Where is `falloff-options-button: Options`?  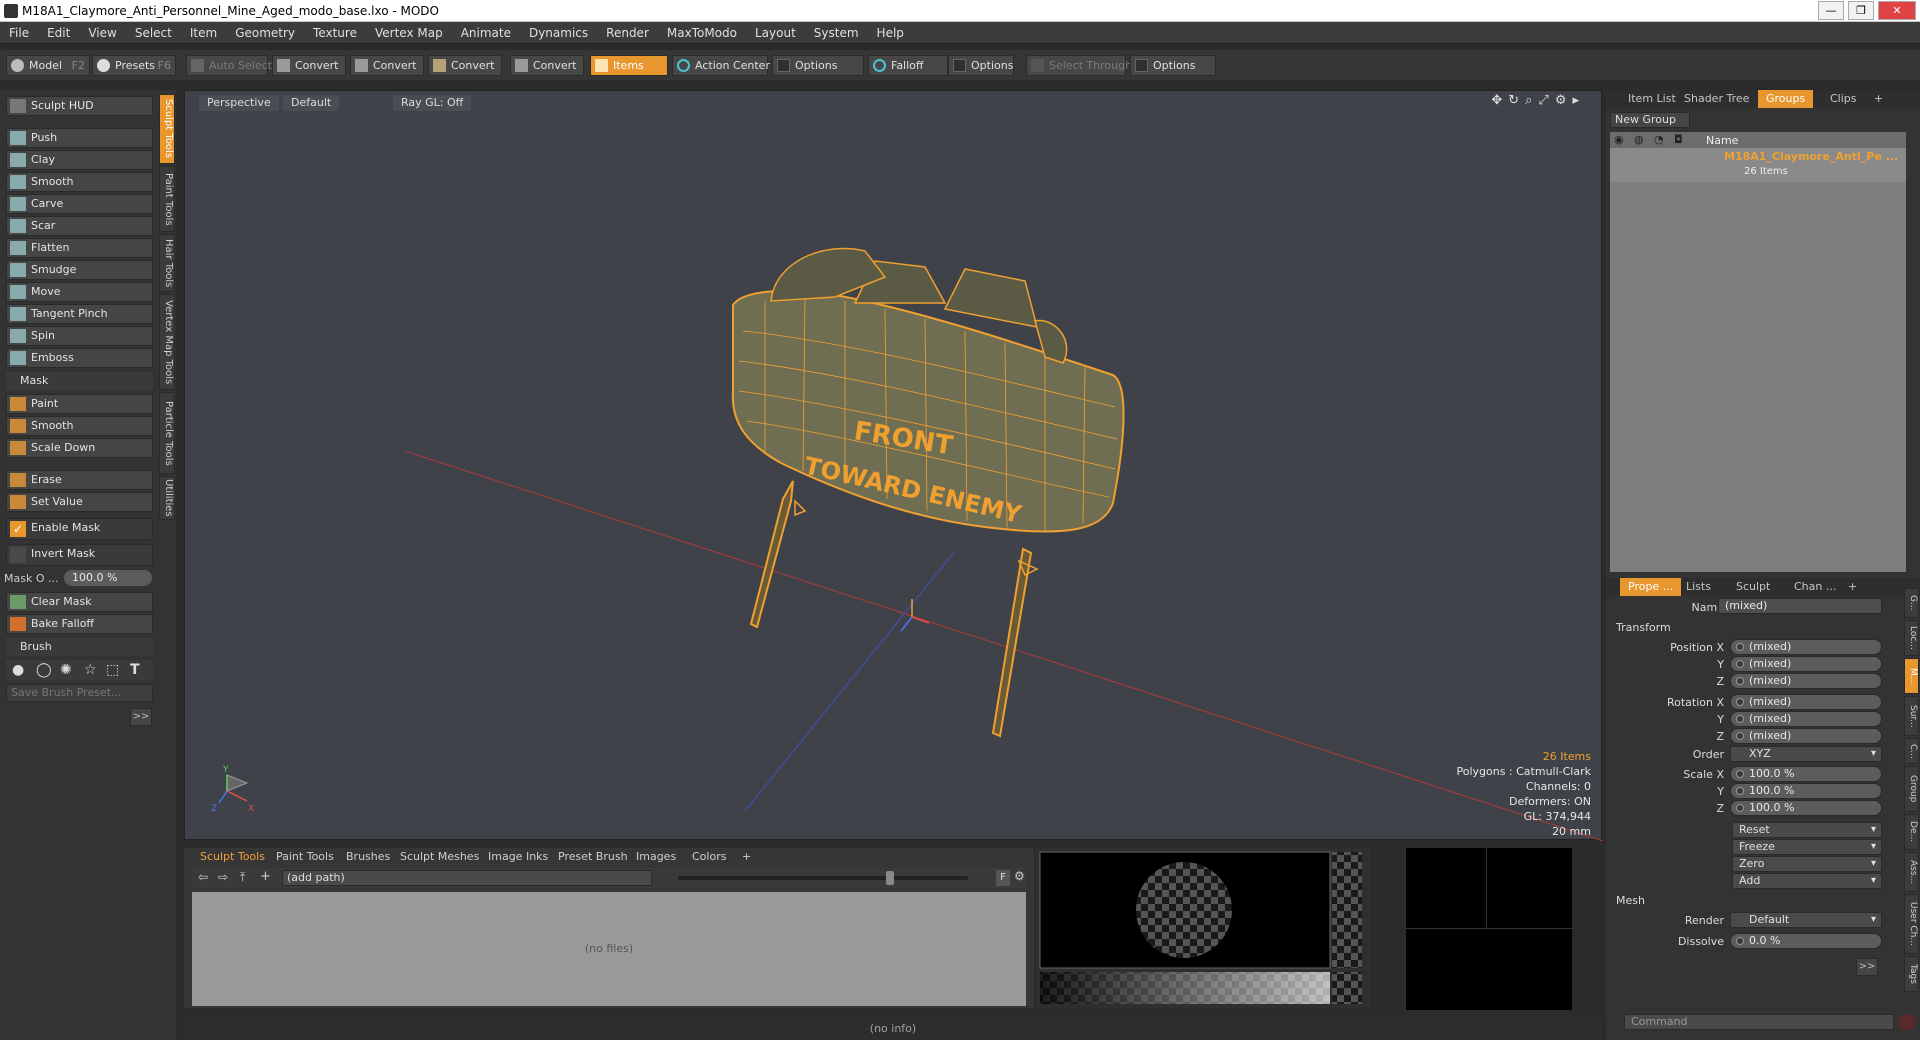
falloff-options-button: Options is located at coordinates (981, 65).